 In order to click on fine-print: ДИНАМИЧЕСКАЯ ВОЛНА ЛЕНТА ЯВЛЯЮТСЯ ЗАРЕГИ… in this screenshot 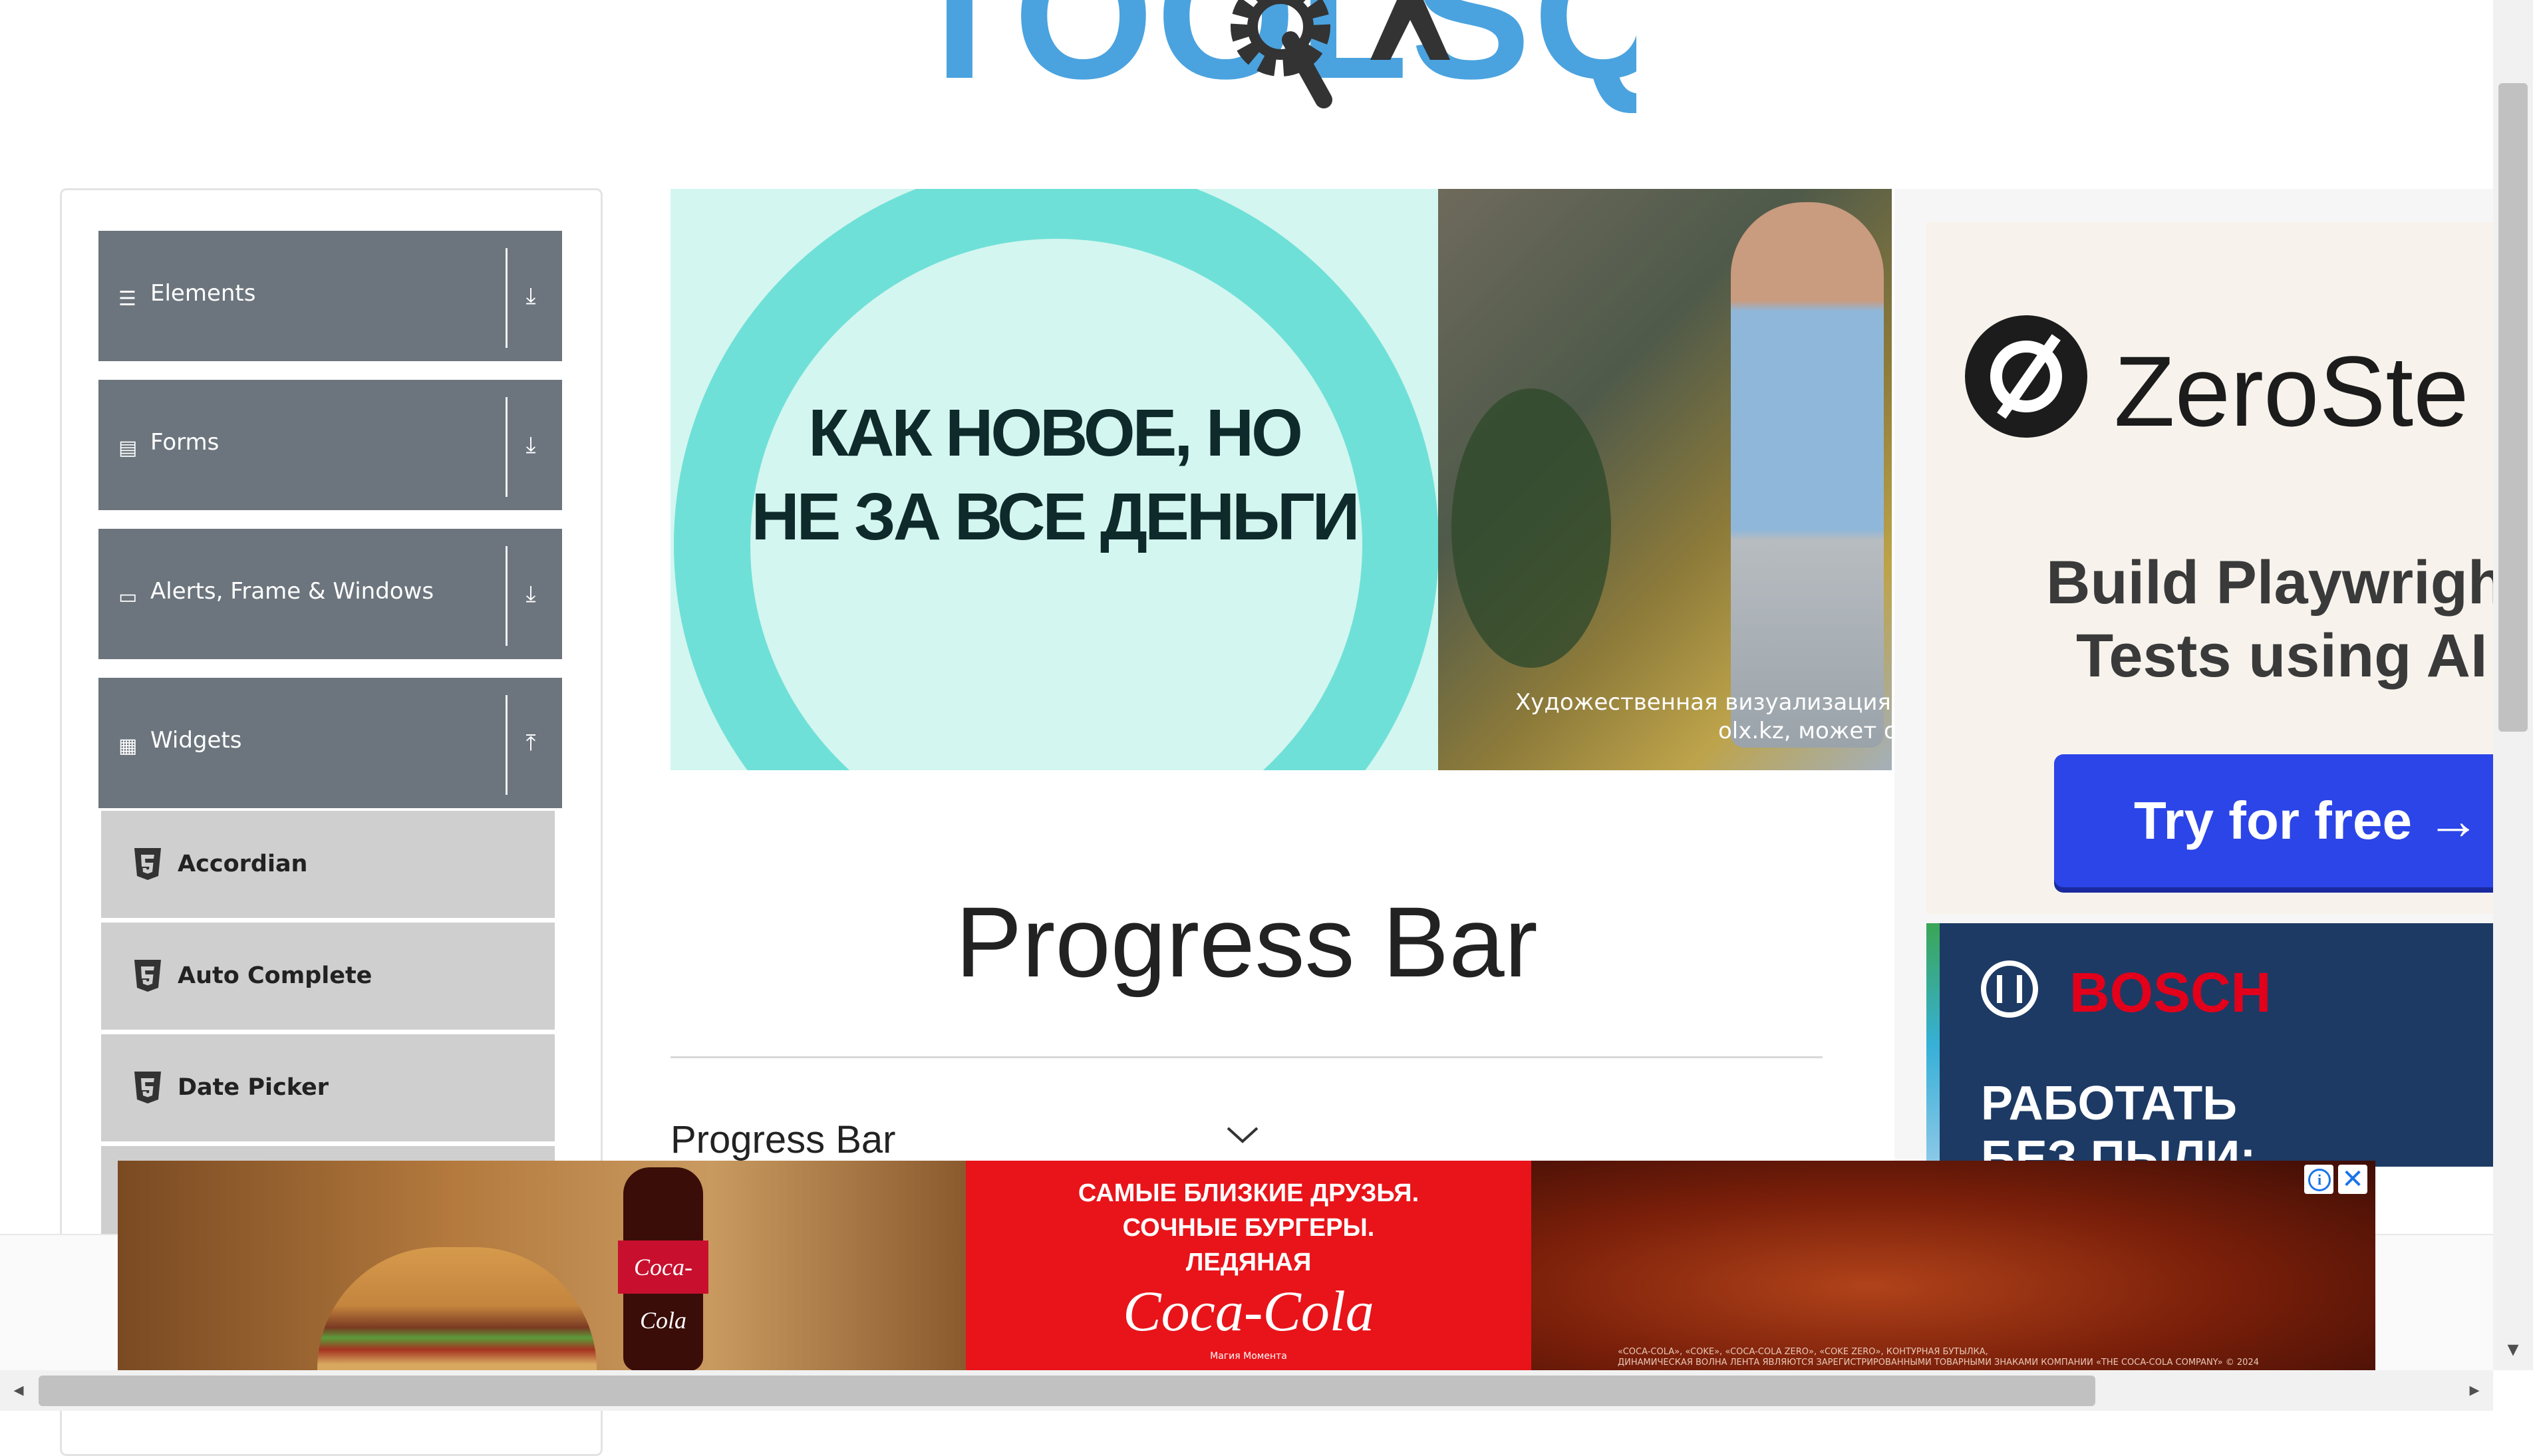, I will do `click(1938, 1363)`.